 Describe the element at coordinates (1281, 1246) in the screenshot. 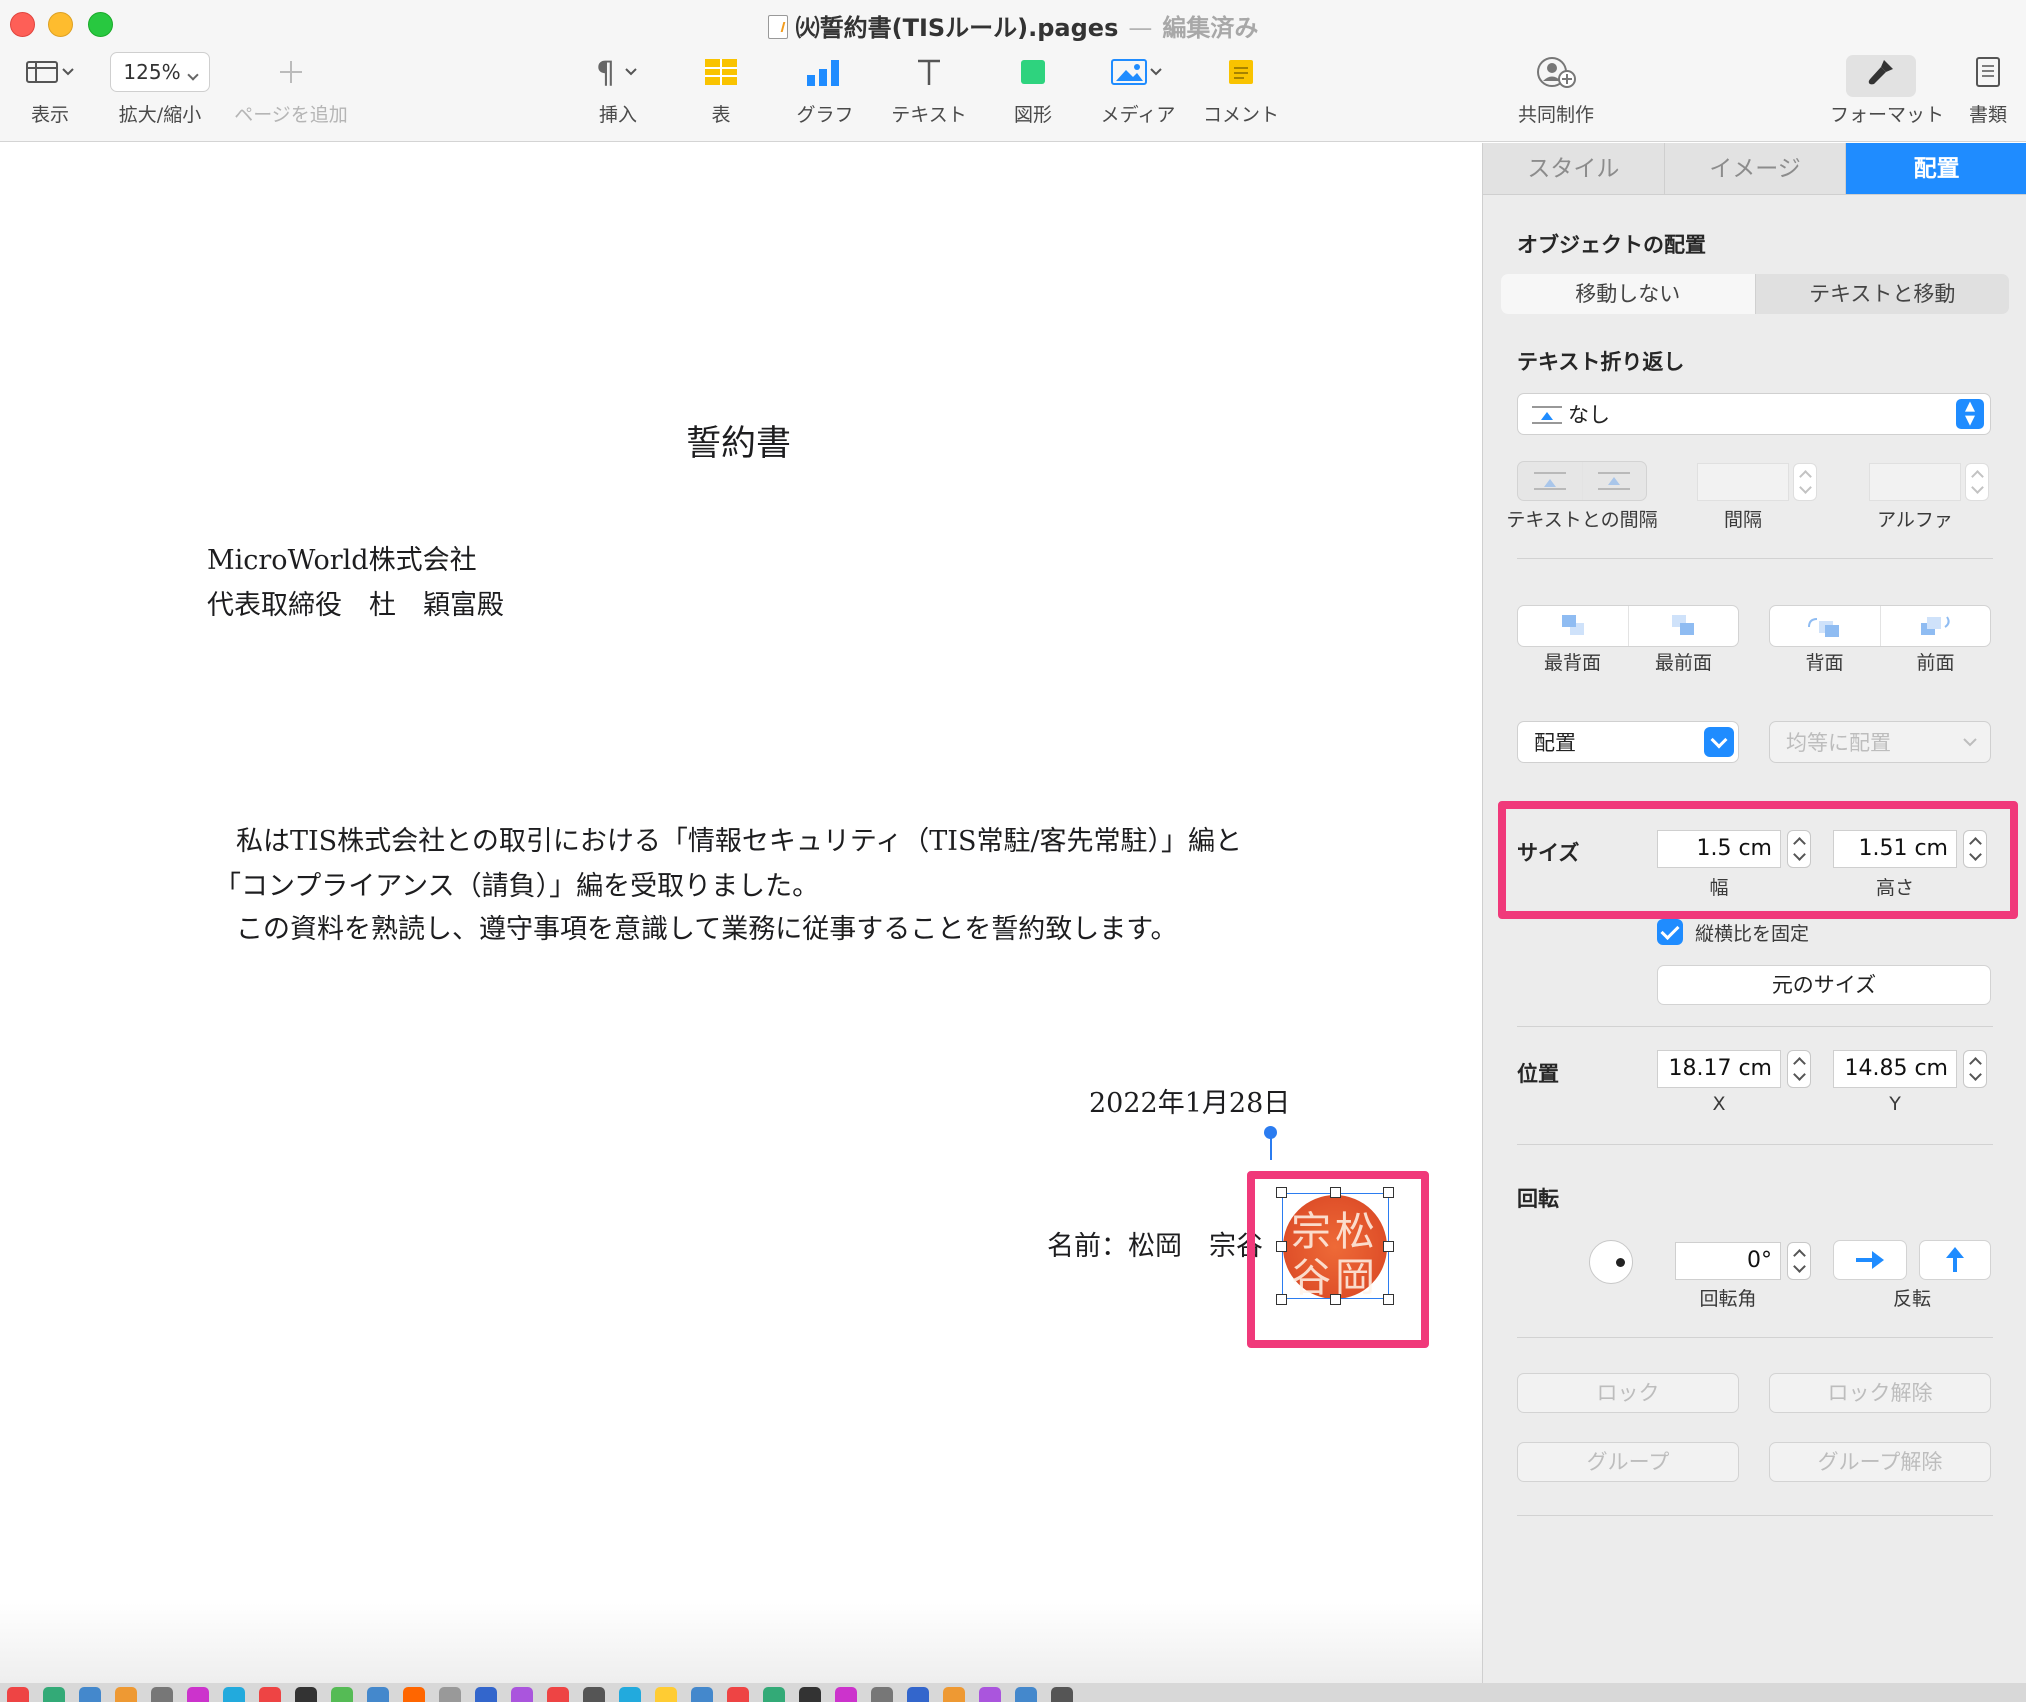

I see `resize-handle-left` at that location.